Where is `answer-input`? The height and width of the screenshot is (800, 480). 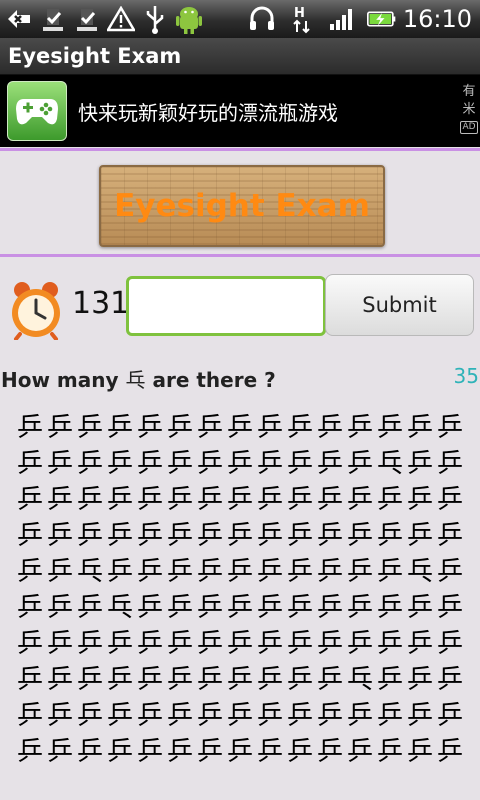 answer-input is located at coordinates (226, 306).